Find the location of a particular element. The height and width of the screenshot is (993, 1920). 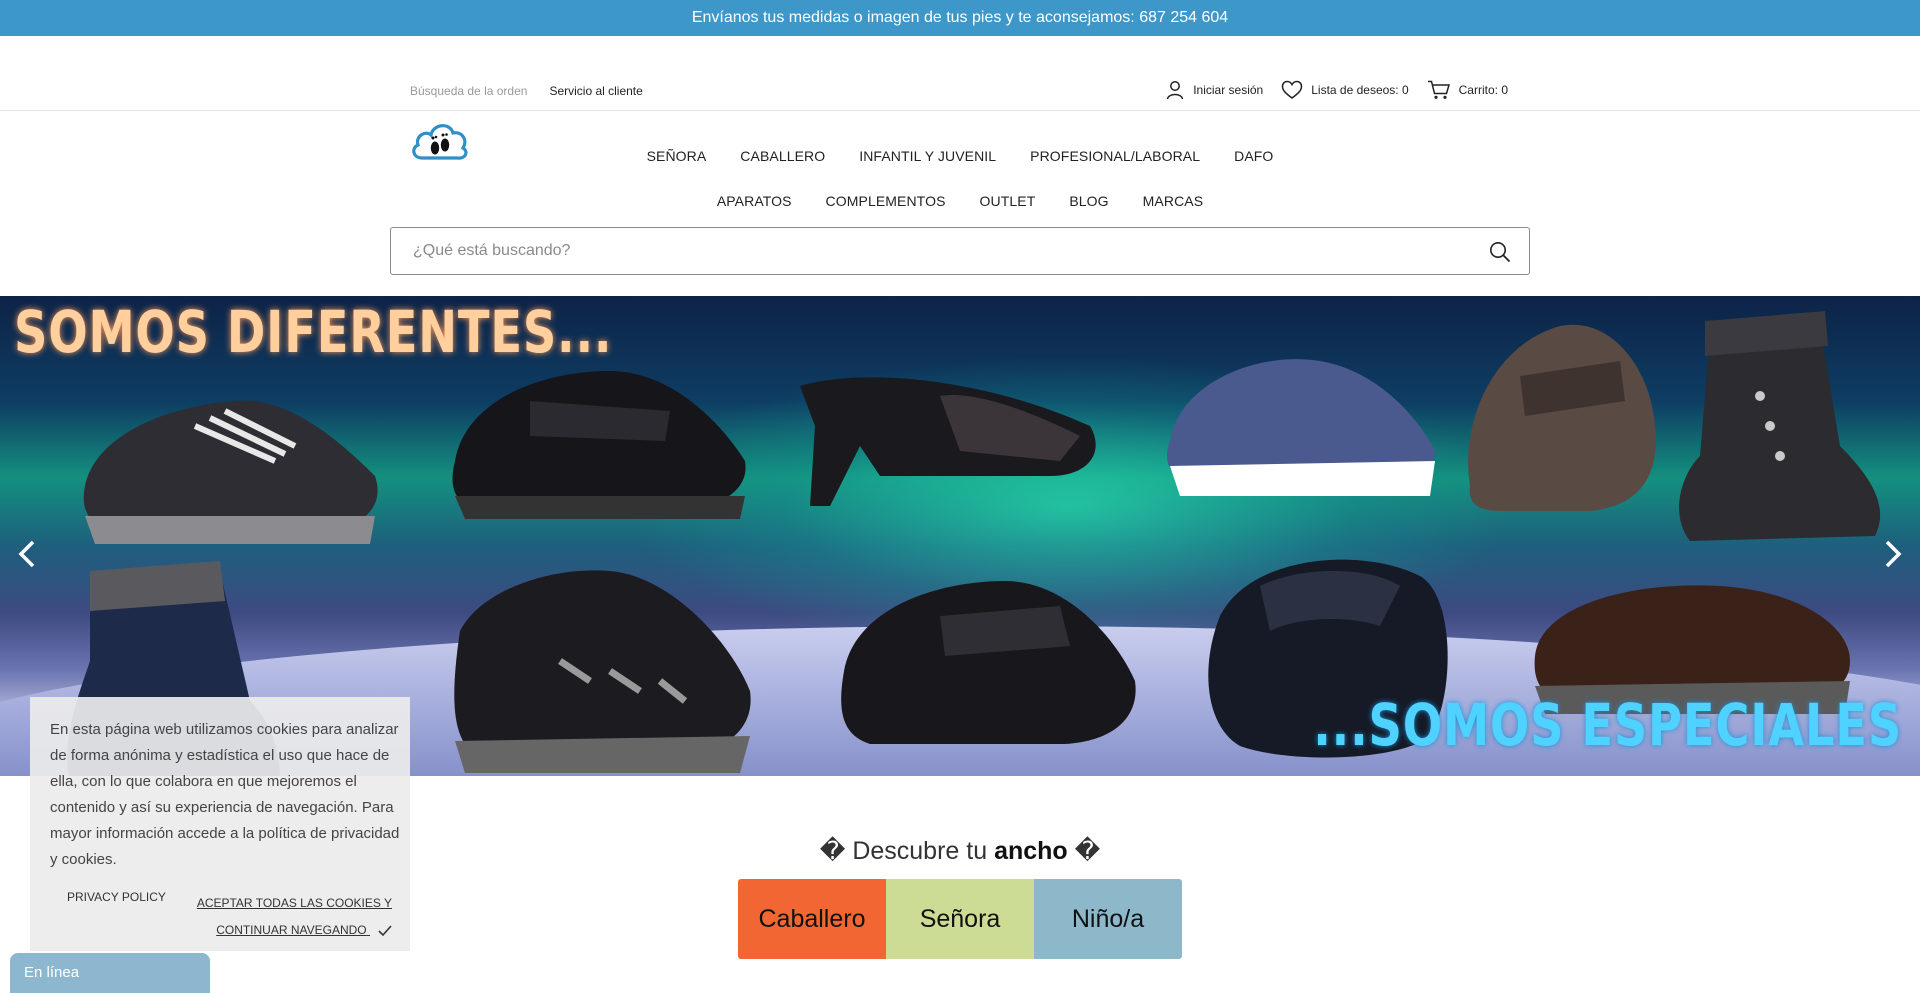

width-category-tiles: Caballero Señora Niño/a is located at coordinates (960, 919).